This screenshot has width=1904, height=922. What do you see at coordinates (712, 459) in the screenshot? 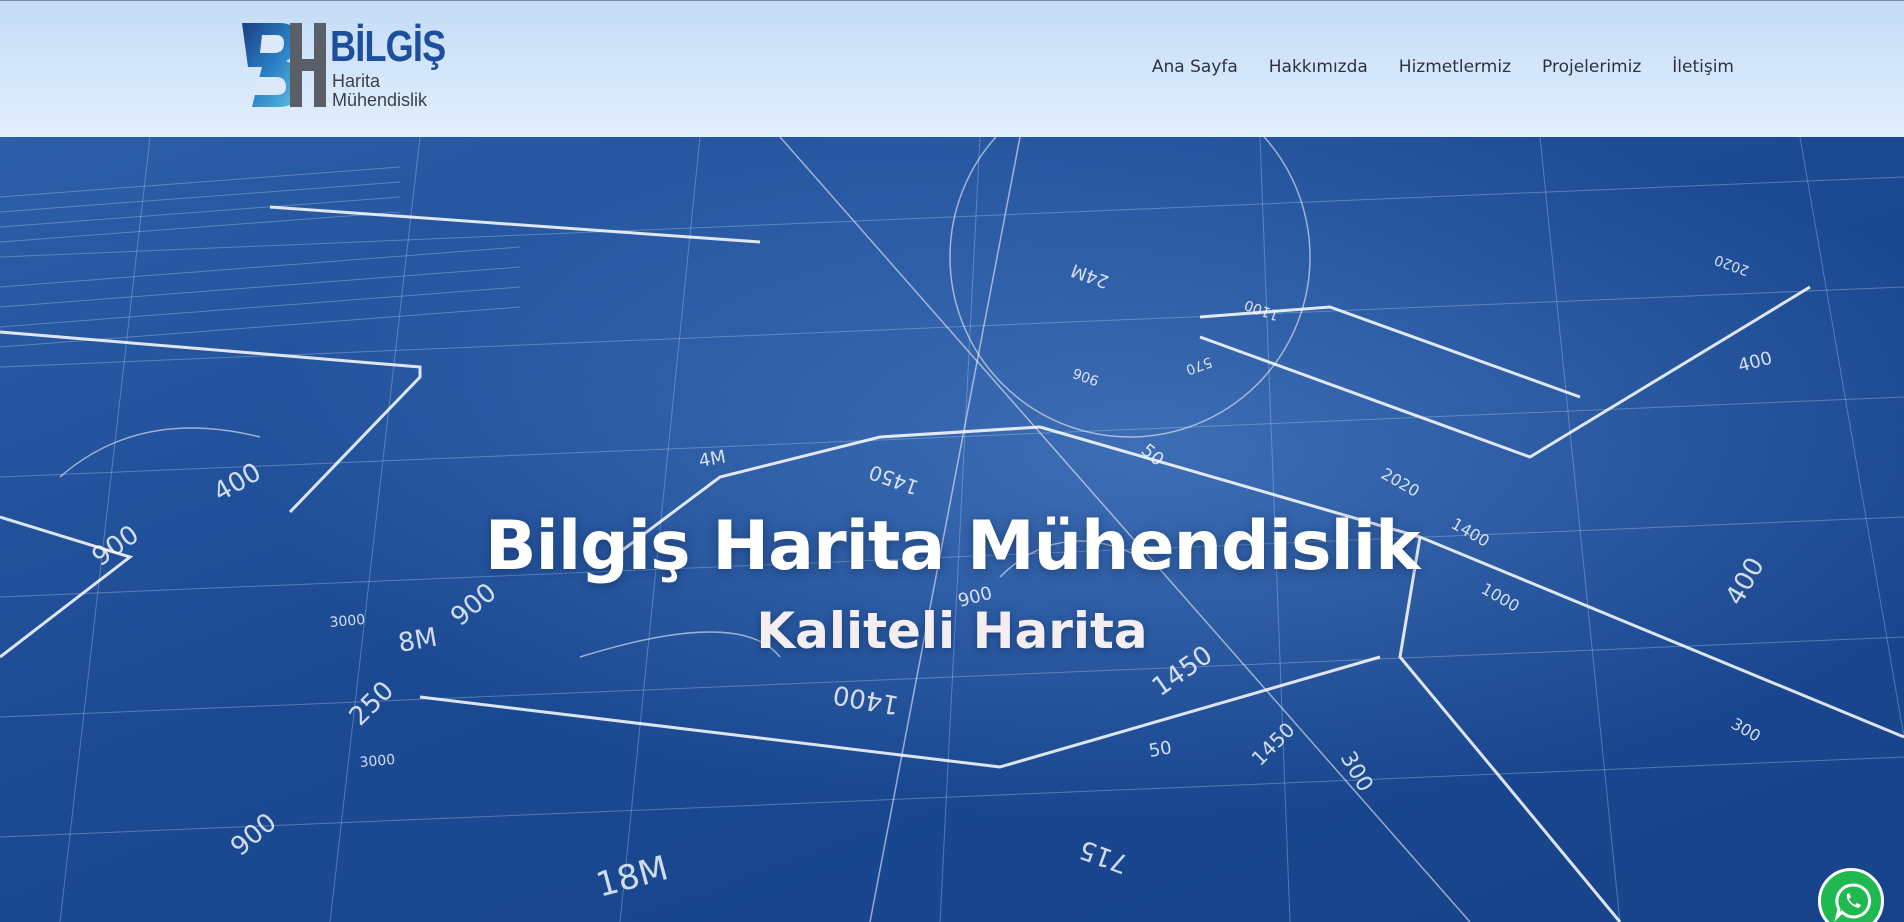
I see `blueprint-label: 4M` at bounding box center [712, 459].